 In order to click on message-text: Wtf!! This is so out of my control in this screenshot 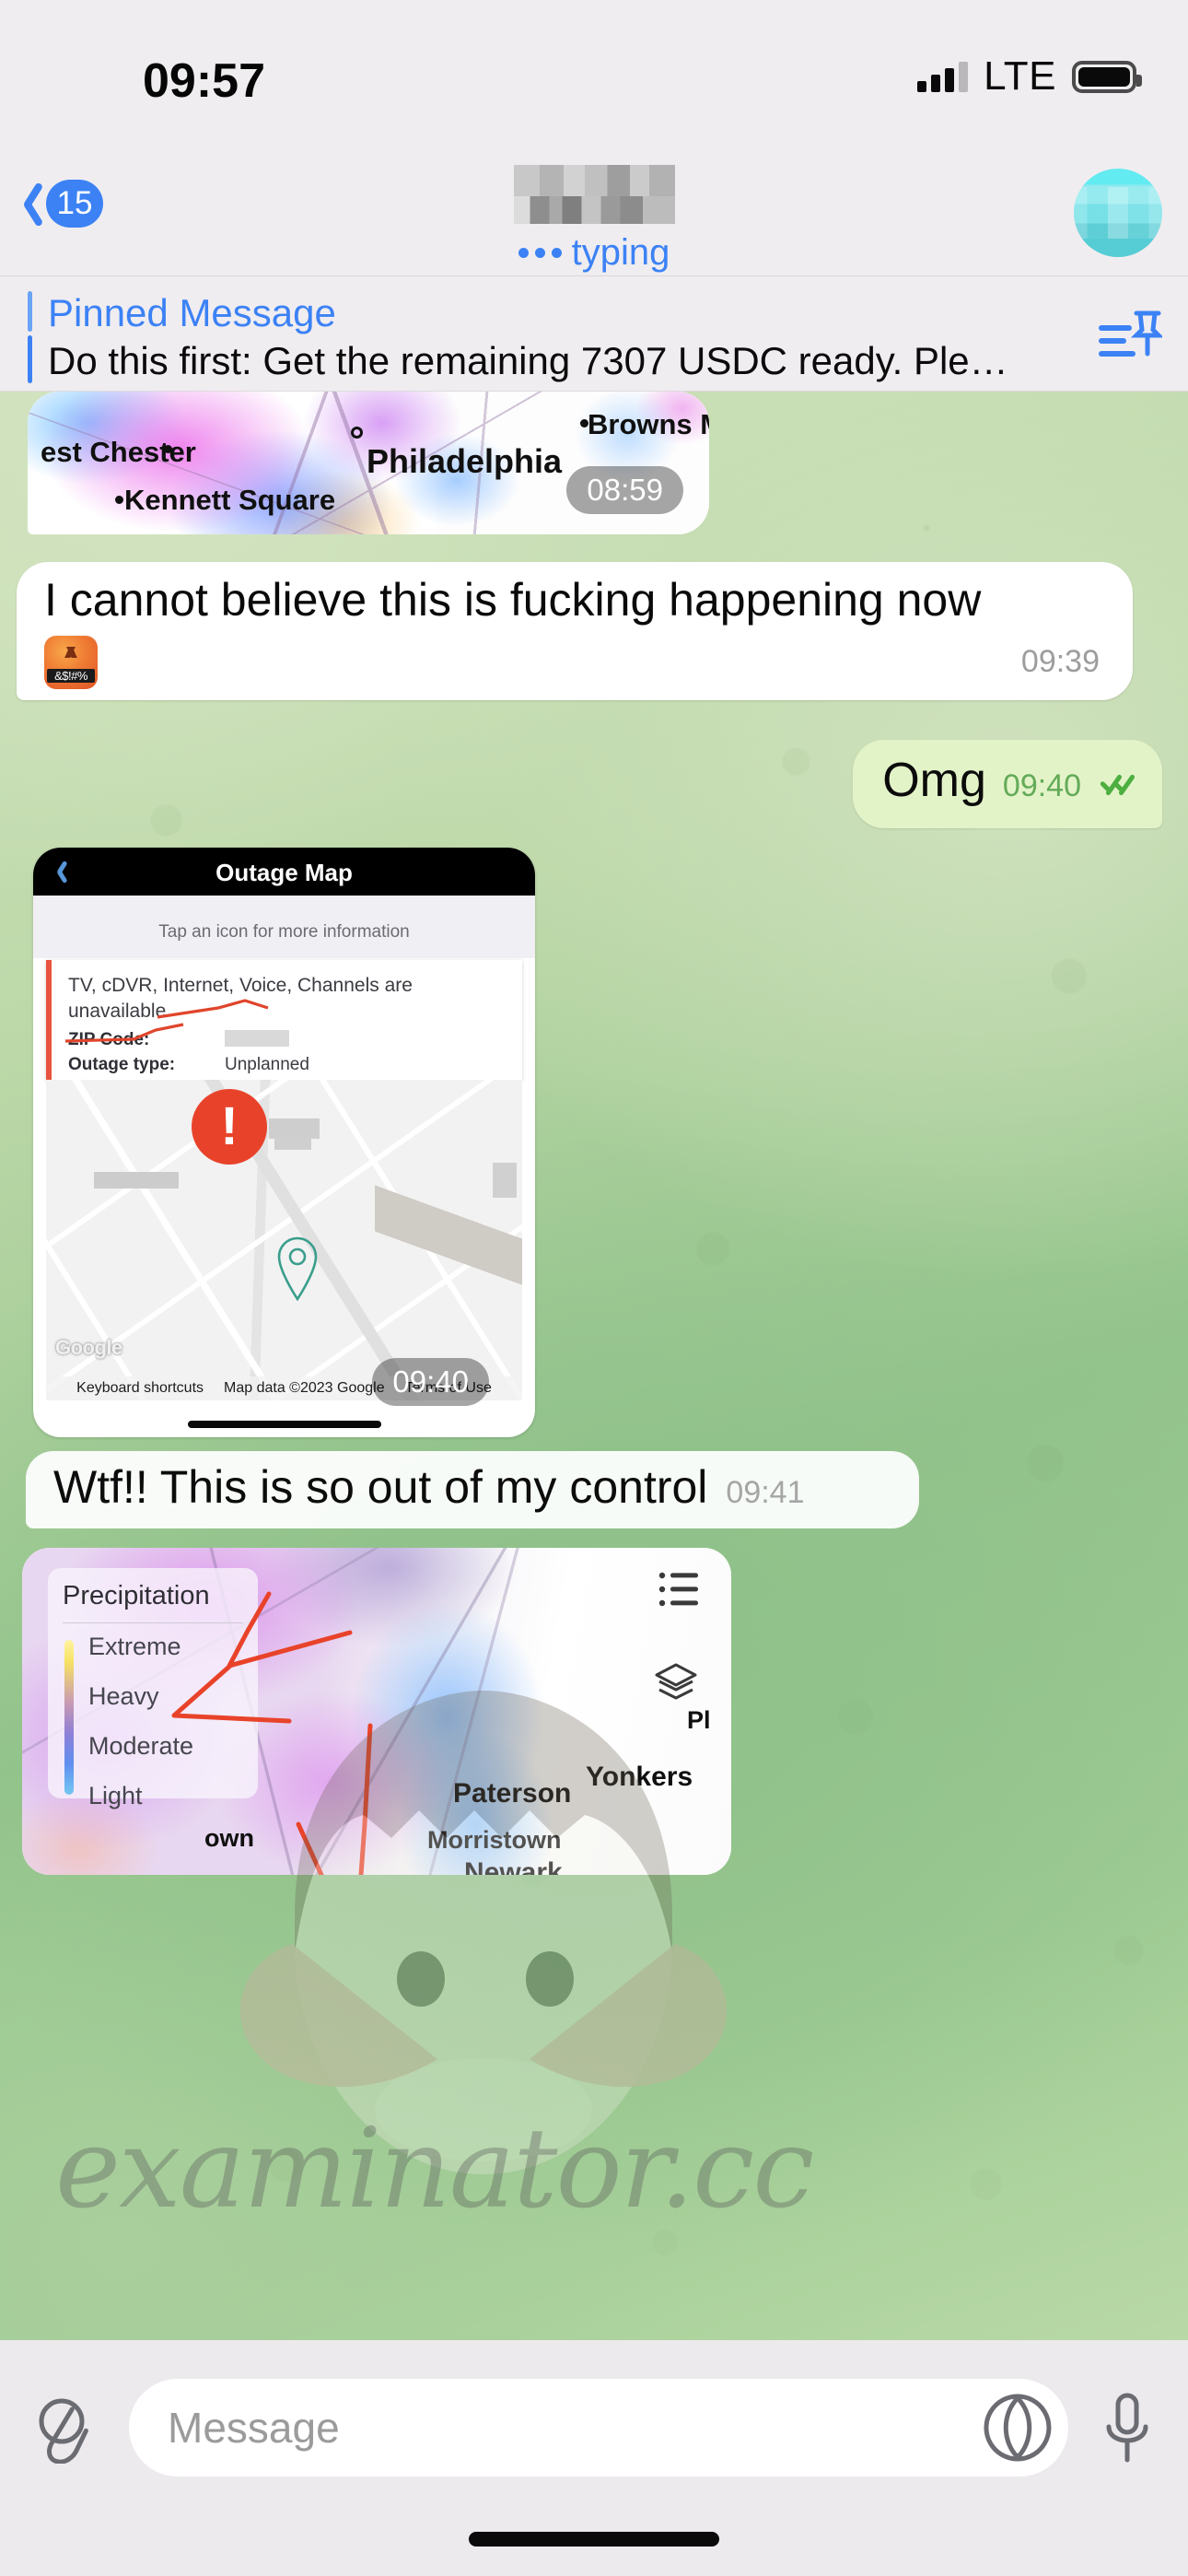, I will do `click(380, 1487)`.